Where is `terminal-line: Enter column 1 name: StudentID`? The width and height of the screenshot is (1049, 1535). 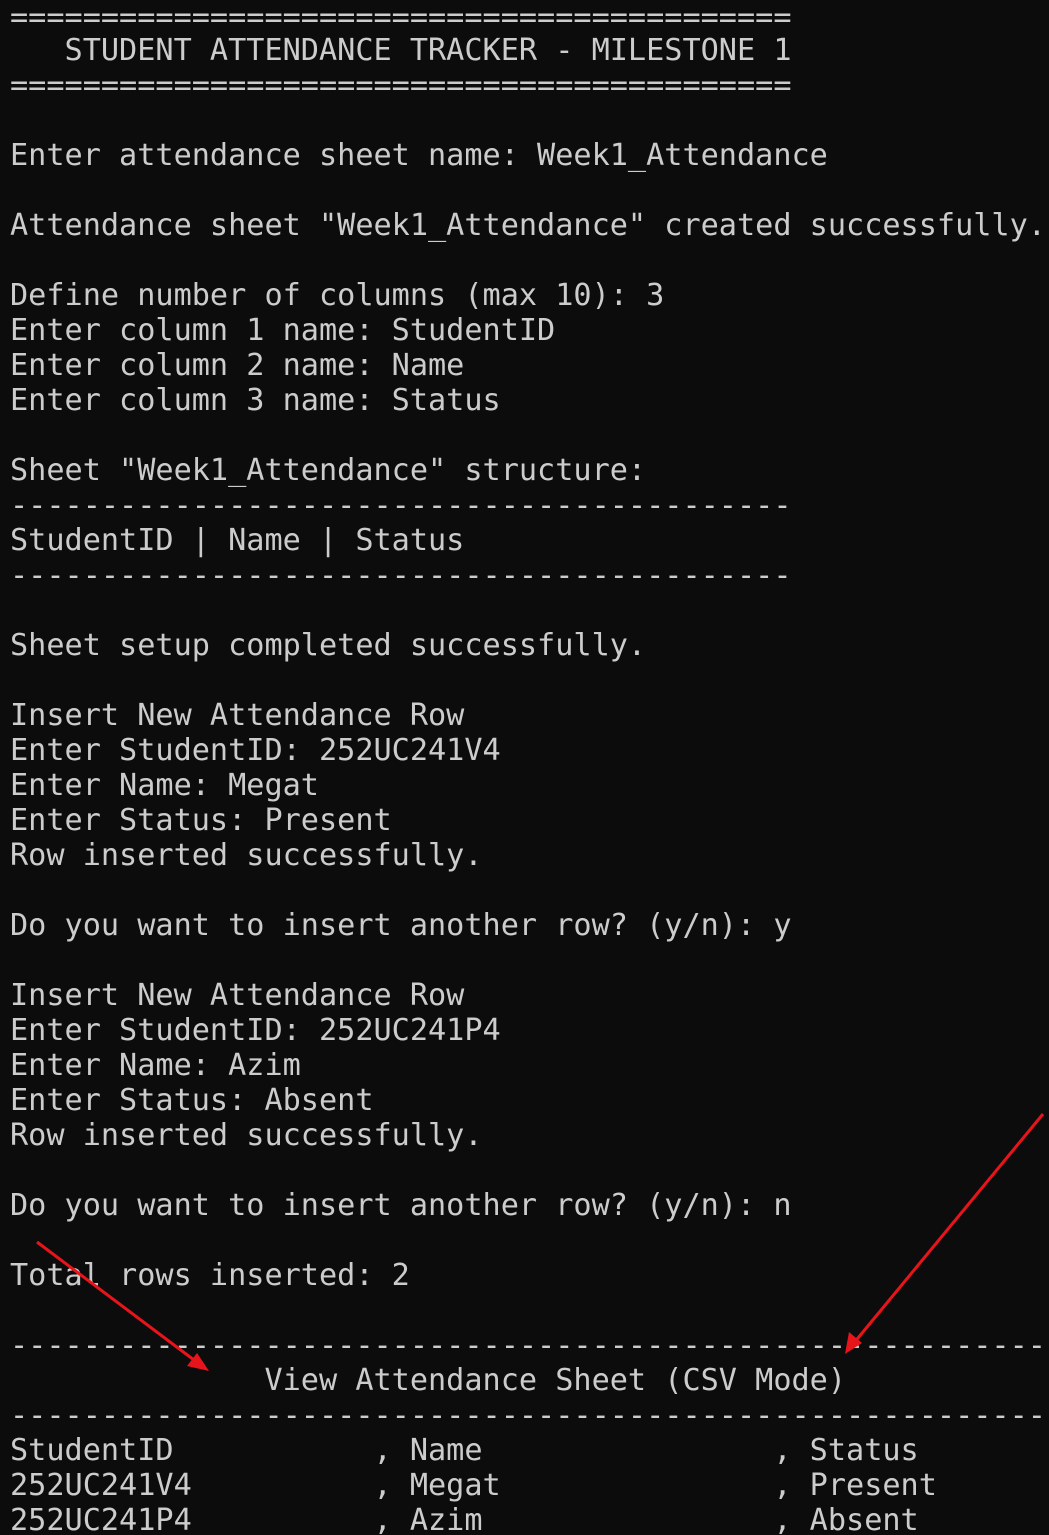
terminal-line: Enter column 1 name: StudentID is located at coordinates (283, 330).